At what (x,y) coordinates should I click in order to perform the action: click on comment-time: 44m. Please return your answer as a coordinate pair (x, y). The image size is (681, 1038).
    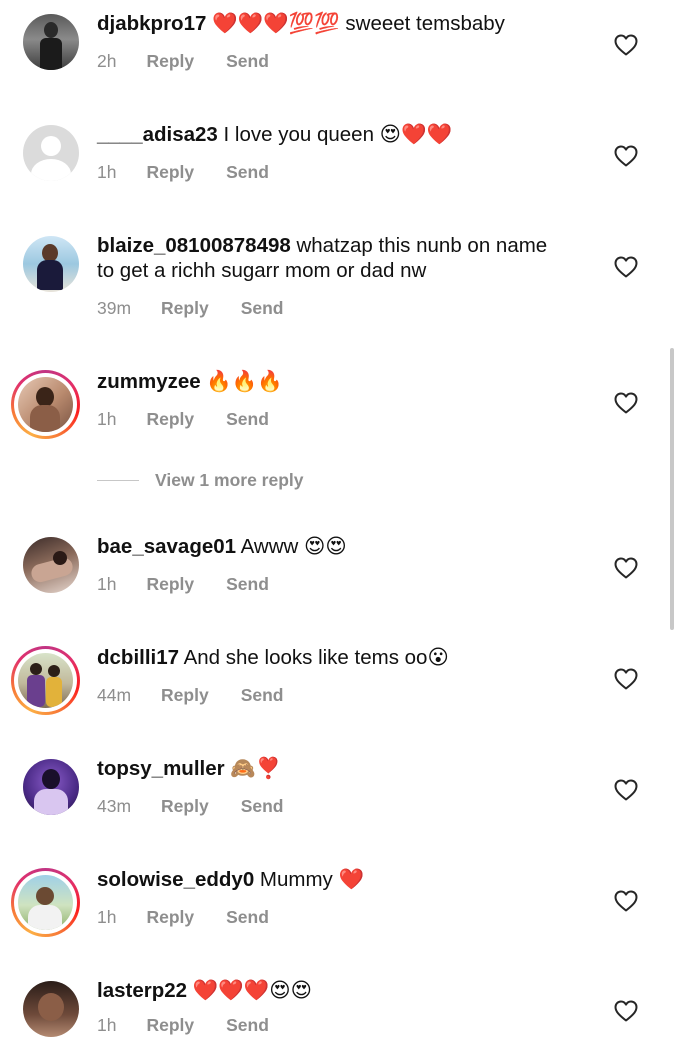
    Looking at the image, I should click on (114, 695).